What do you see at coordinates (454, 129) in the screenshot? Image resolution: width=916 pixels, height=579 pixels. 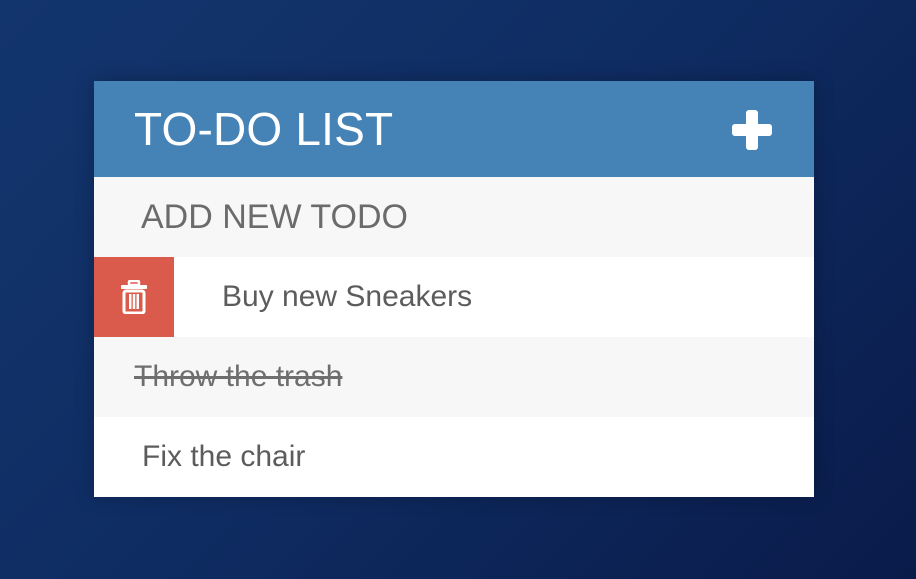 I see `todo-header: TO-DO LIST` at bounding box center [454, 129].